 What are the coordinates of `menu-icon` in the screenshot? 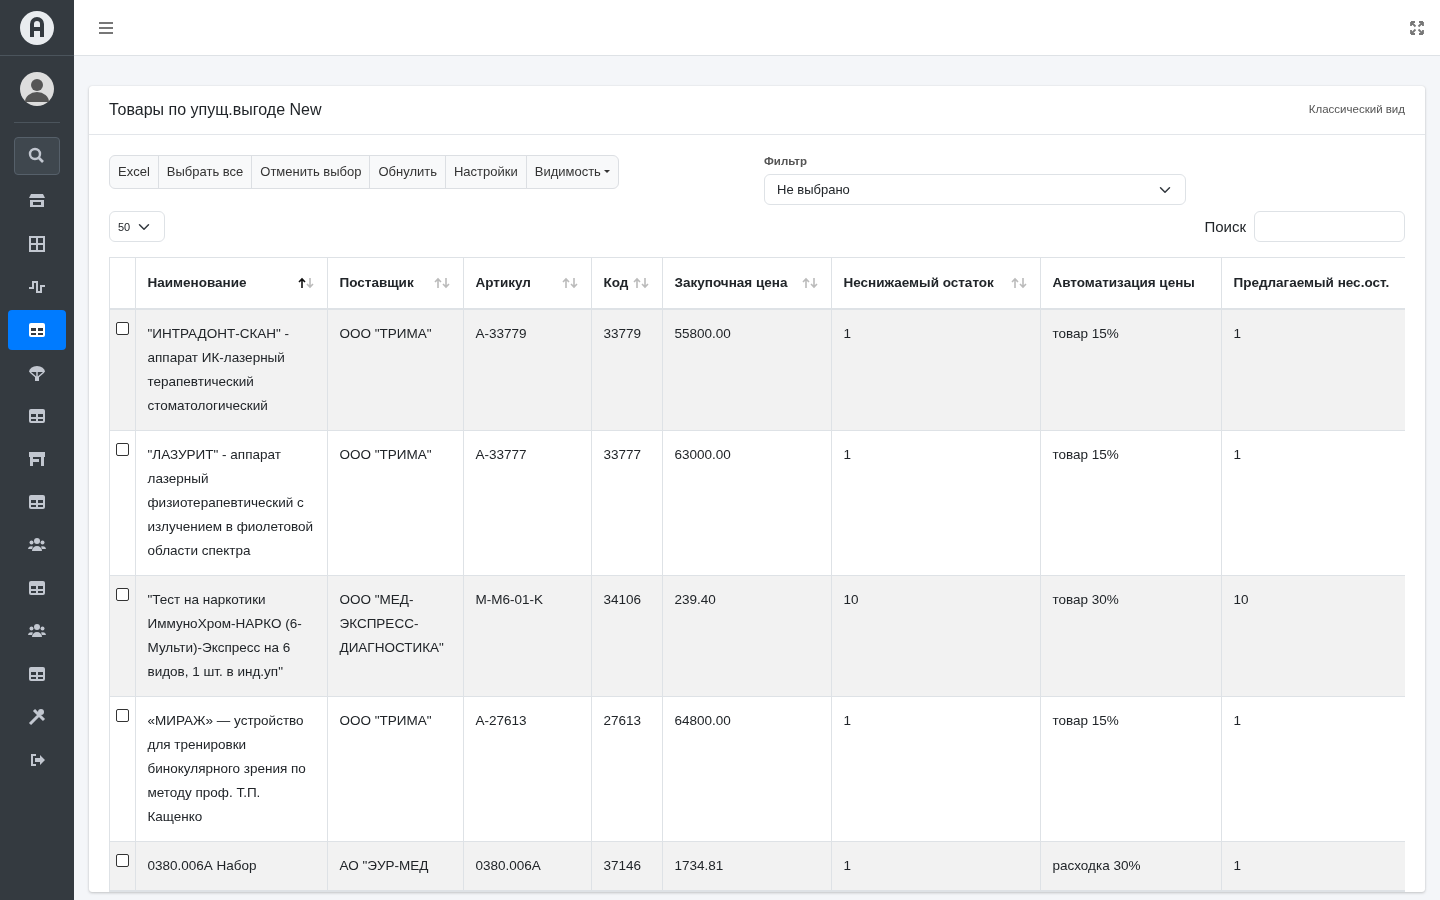 It's located at (106, 27).